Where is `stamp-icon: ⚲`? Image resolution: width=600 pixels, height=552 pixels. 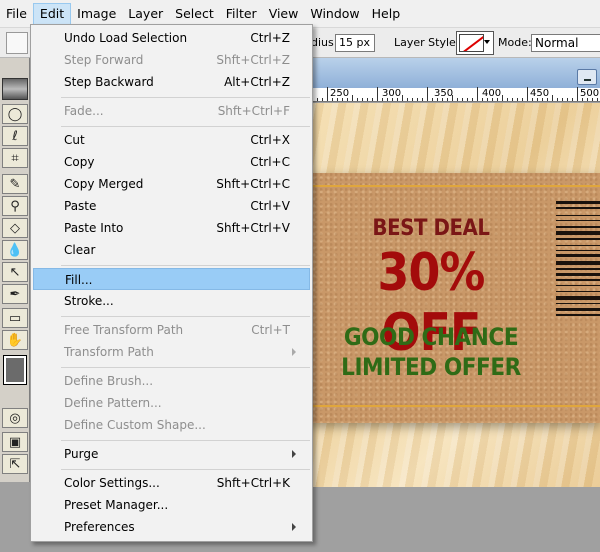
stamp-icon: ⚲ is located at coordinates (15, 206).